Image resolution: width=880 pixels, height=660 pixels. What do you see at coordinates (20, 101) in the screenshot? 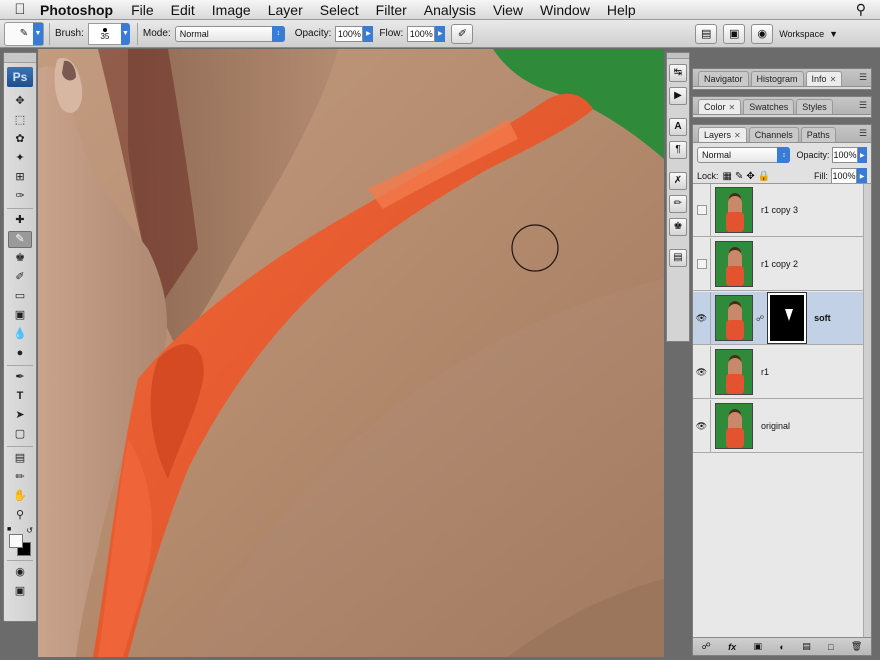
I see `move-tool-icon: ✥` at bounding box center [20, 101].